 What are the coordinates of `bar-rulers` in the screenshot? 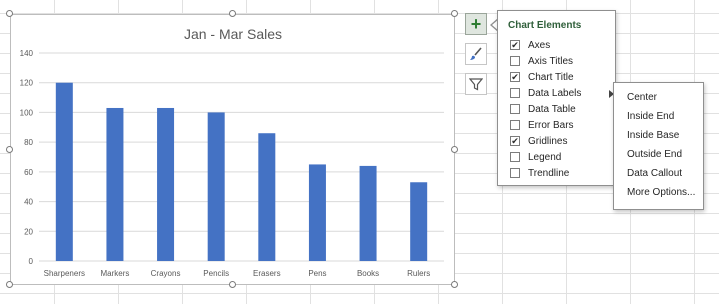 It's located at (419, 221).